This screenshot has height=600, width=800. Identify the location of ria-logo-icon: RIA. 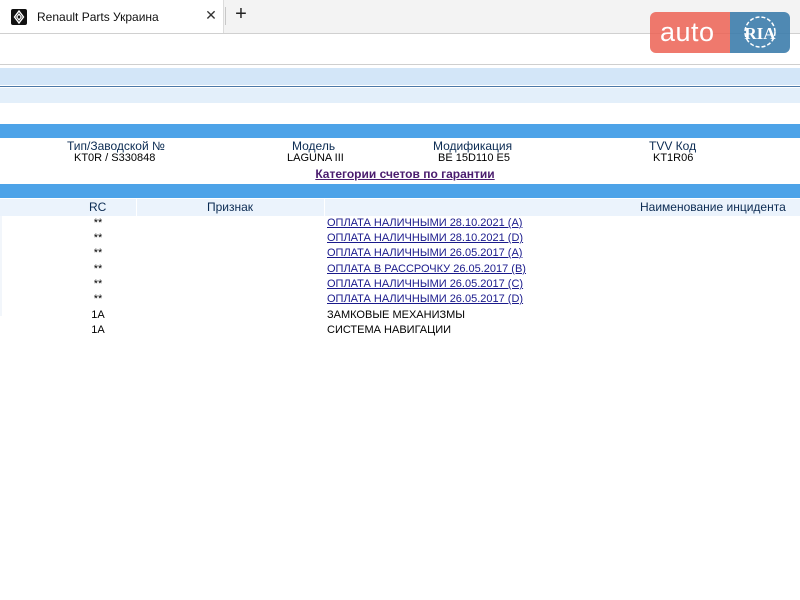
(760, 32).